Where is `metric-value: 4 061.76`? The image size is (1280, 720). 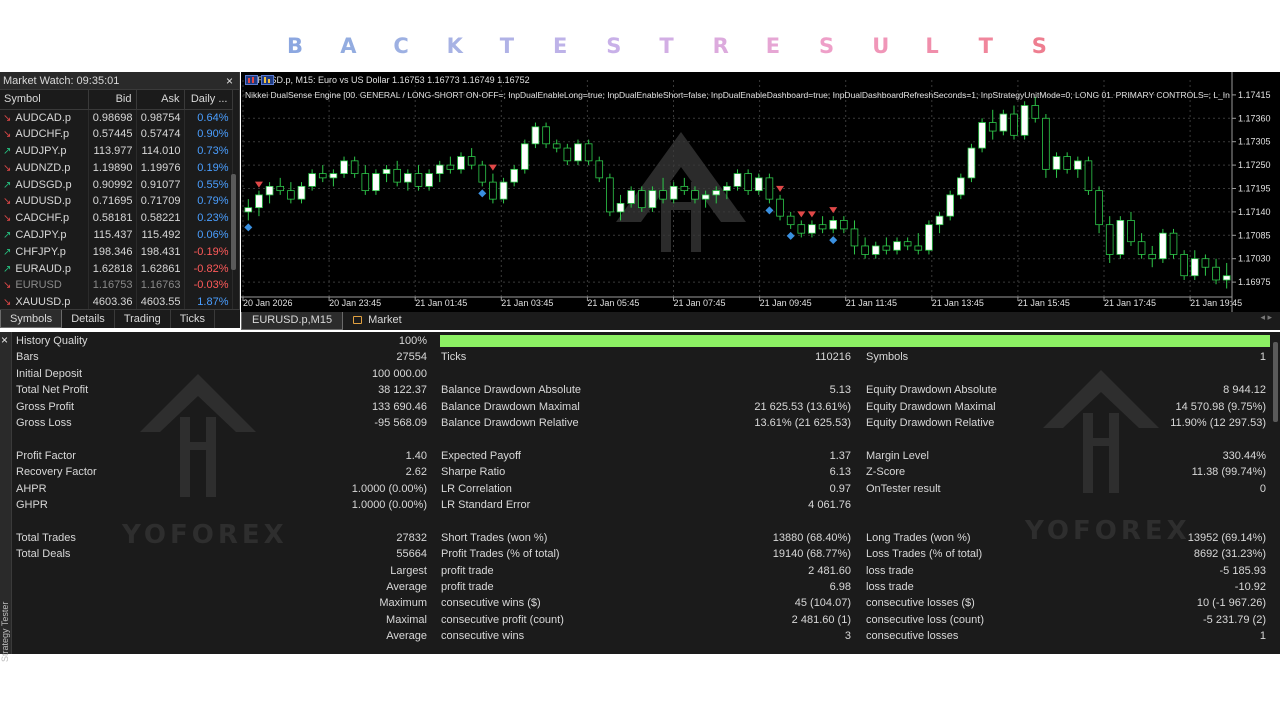 metric-value: 4 061.76 is located at coordinates (829, 505).